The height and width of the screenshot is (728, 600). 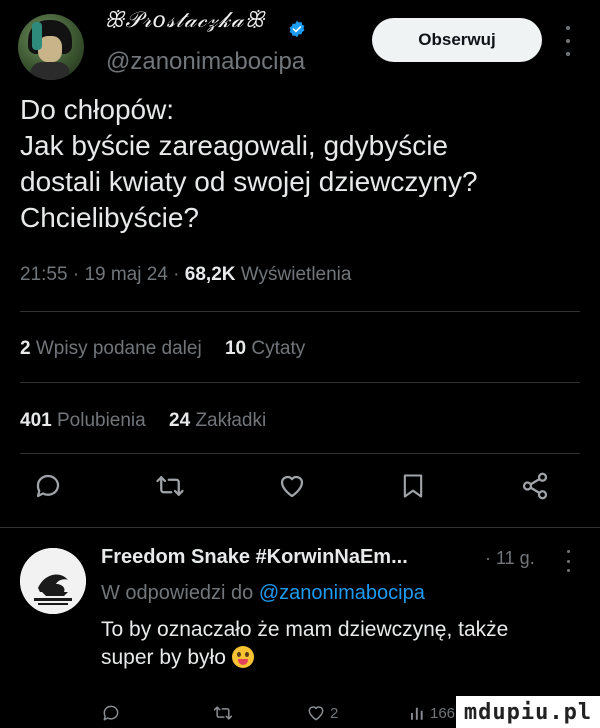 What do you see at coordinates (278, 348) in the screenshot?
I see `quotes-label: Cytaty` at bounding box center [278, 348].